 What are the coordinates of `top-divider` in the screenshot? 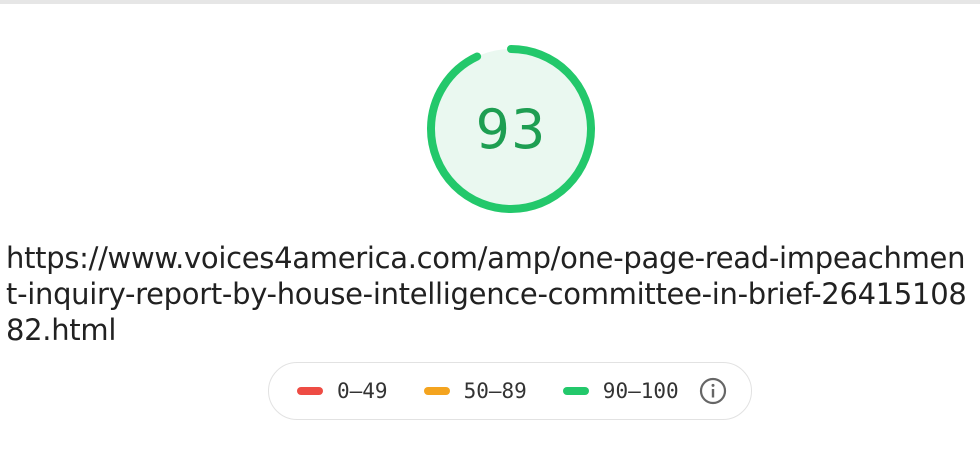 It's located at (490, 2).